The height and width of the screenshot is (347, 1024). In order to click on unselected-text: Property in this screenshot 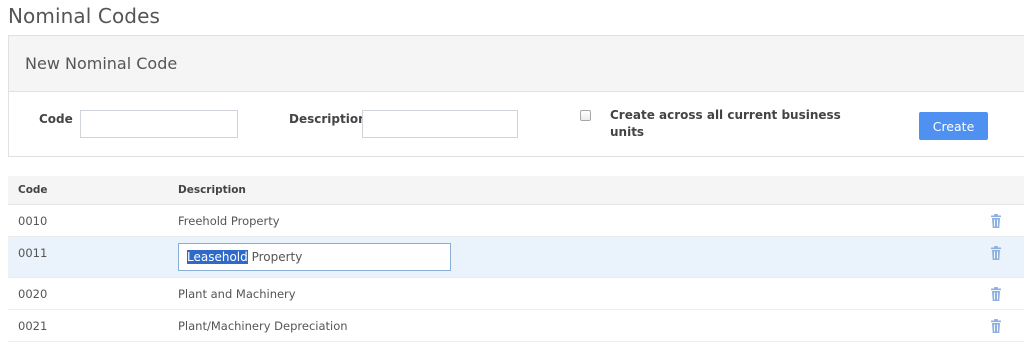, I will do `click(275, 256)`.